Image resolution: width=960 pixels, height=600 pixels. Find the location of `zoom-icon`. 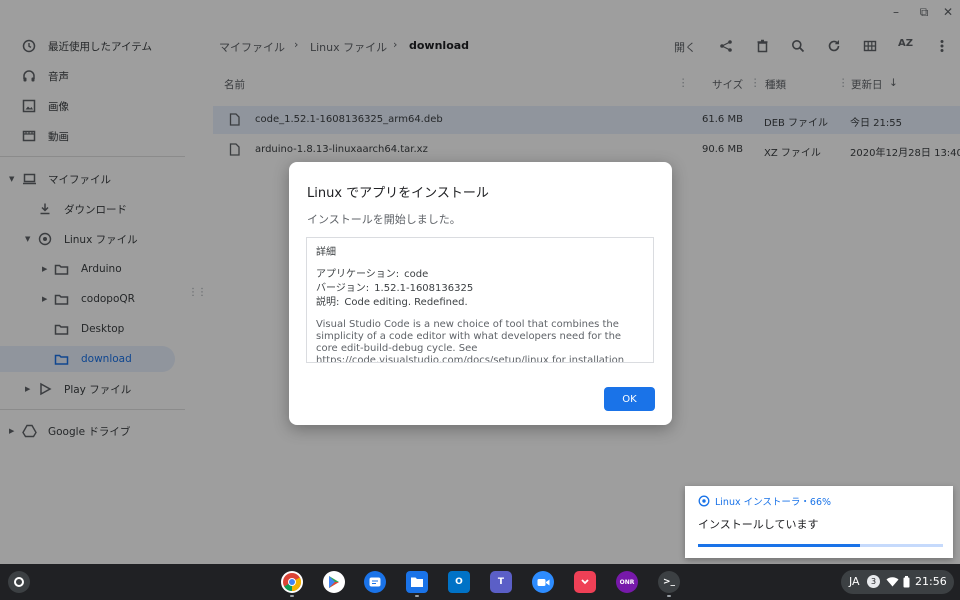

zoom-icon is located at coordinates (543, 582).